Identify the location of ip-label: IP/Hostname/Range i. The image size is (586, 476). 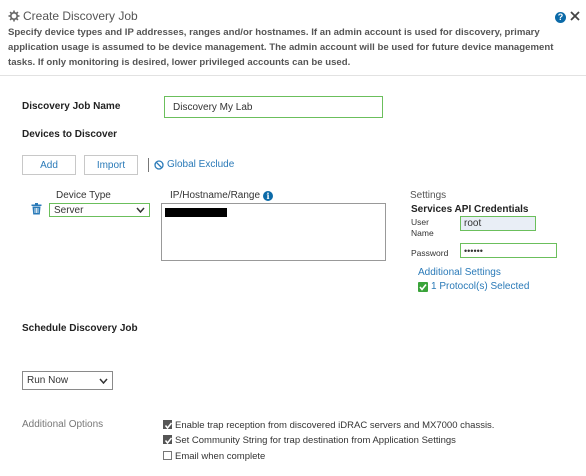
(222, 195).